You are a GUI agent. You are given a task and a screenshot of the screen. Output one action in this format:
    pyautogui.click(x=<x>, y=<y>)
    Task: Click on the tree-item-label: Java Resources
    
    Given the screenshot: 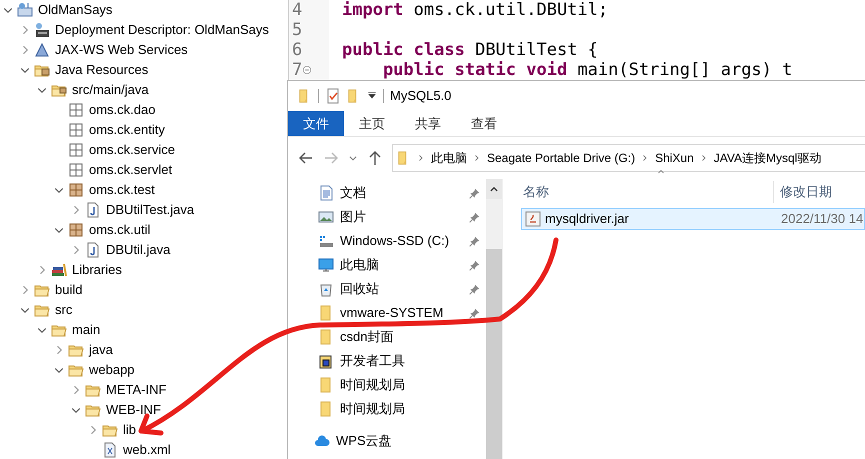 What is the action you would take?
    pyautogui.click(x=101, y=70)
    